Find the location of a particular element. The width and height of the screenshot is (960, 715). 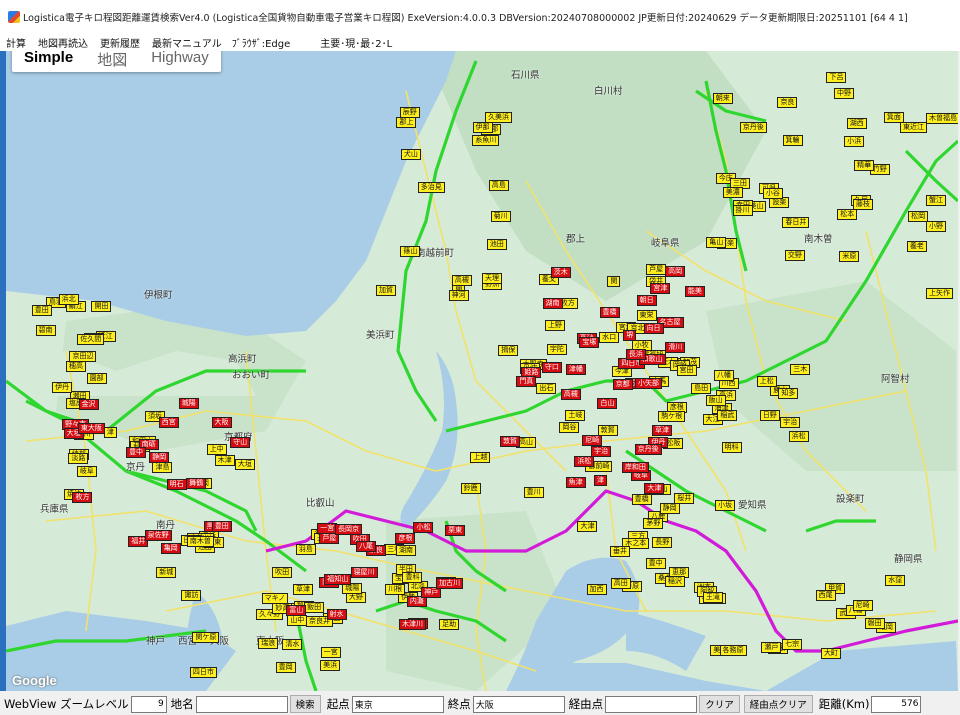

map-marker-yellow: 小坂 is located at coordinates (725, 506).